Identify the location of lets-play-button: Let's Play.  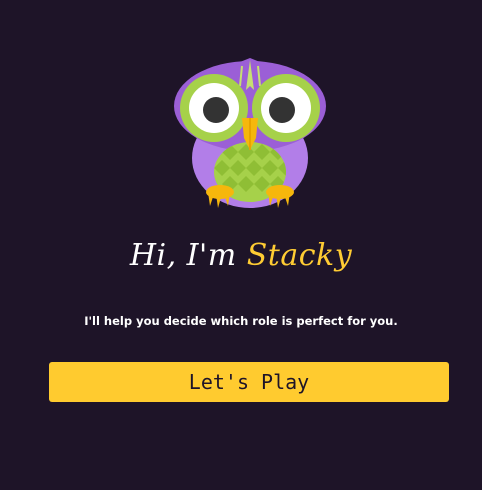
(249, 382).